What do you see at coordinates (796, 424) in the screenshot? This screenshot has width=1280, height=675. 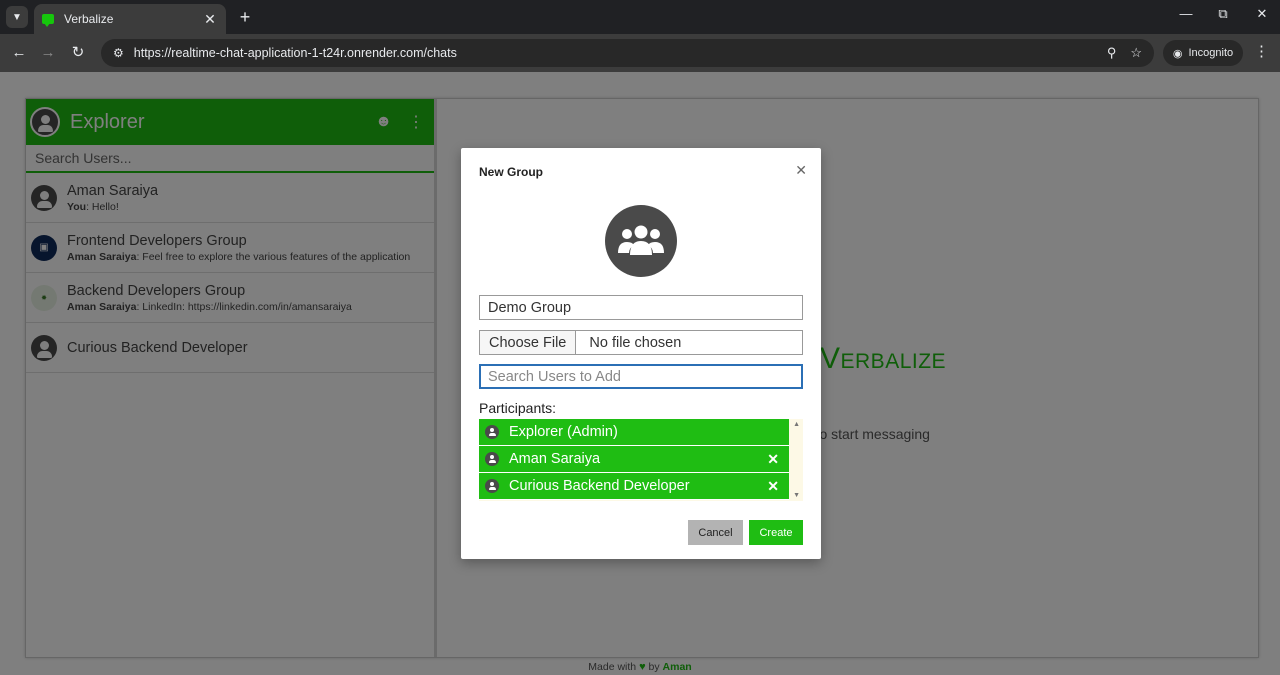 I see `scroll-up-icon: ▲` at bounding box center [796, 424].